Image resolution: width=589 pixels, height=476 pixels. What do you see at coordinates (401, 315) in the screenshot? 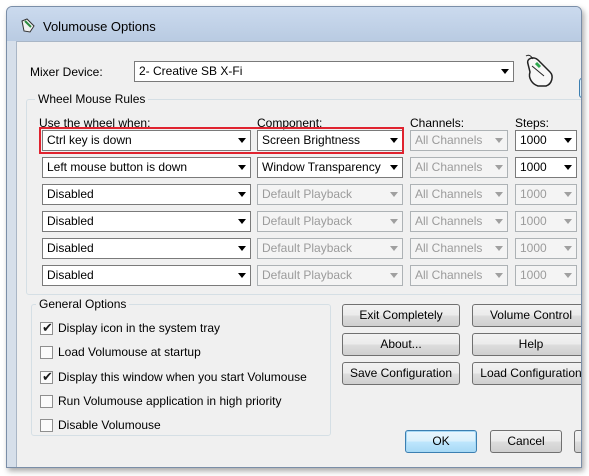
I see `exit-completely-button: Exit Completely` at bounding box center [401, 315].